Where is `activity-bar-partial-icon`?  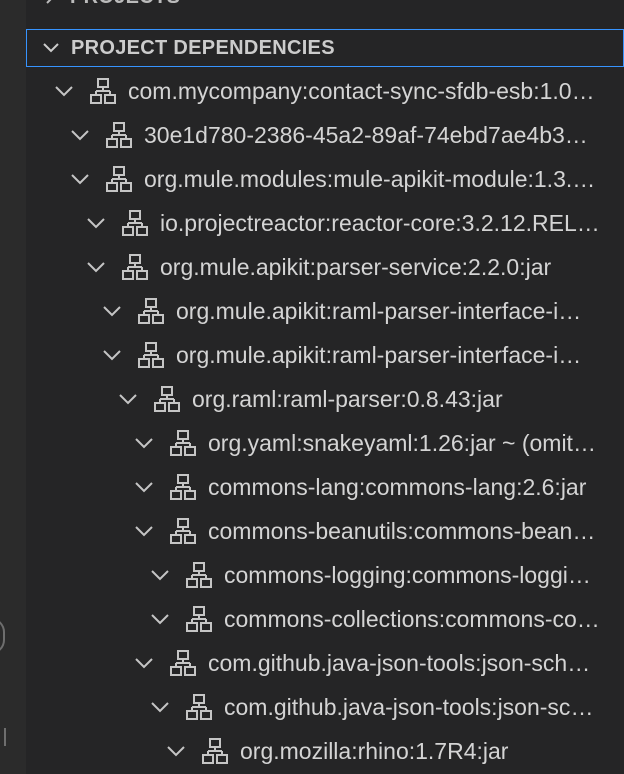
activity-bar-partial-icon is located at coordinates (2, 636).